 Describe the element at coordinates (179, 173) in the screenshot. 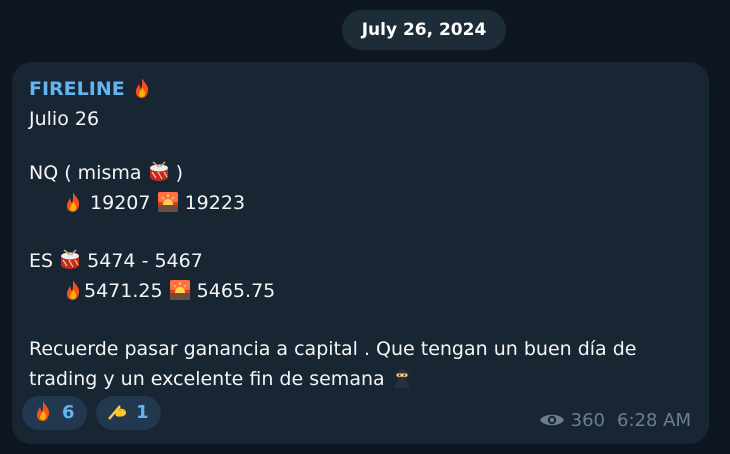

I see `nq-close-paren: )` at that location.